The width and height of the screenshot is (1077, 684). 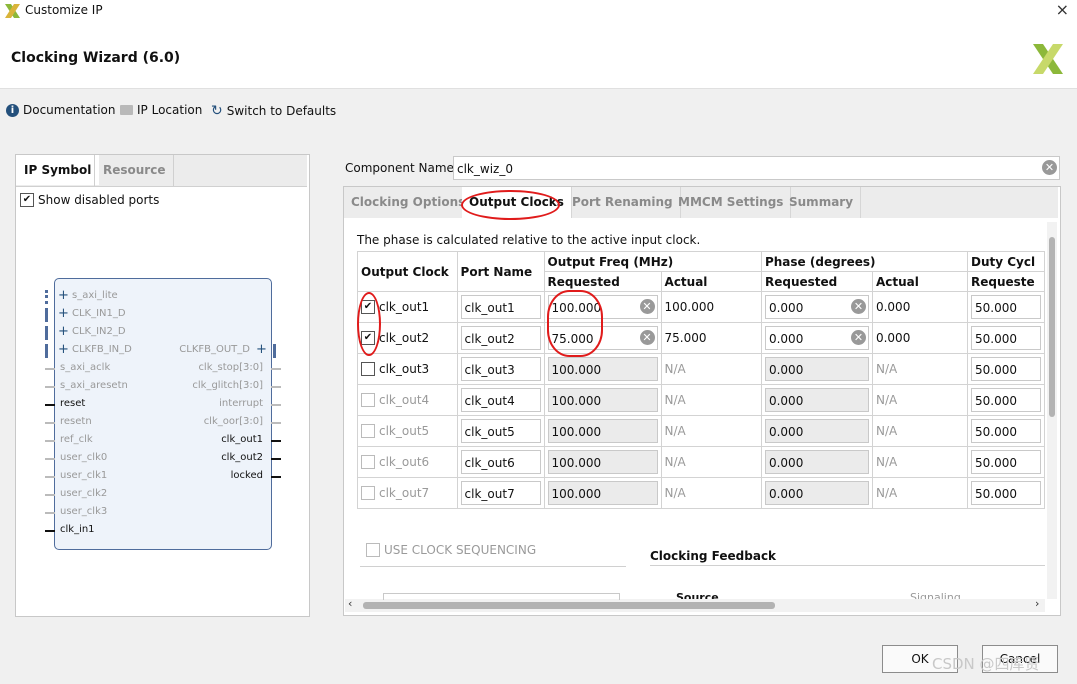 I want to click on port-input: clk_out7, so click(x=500, y=493).